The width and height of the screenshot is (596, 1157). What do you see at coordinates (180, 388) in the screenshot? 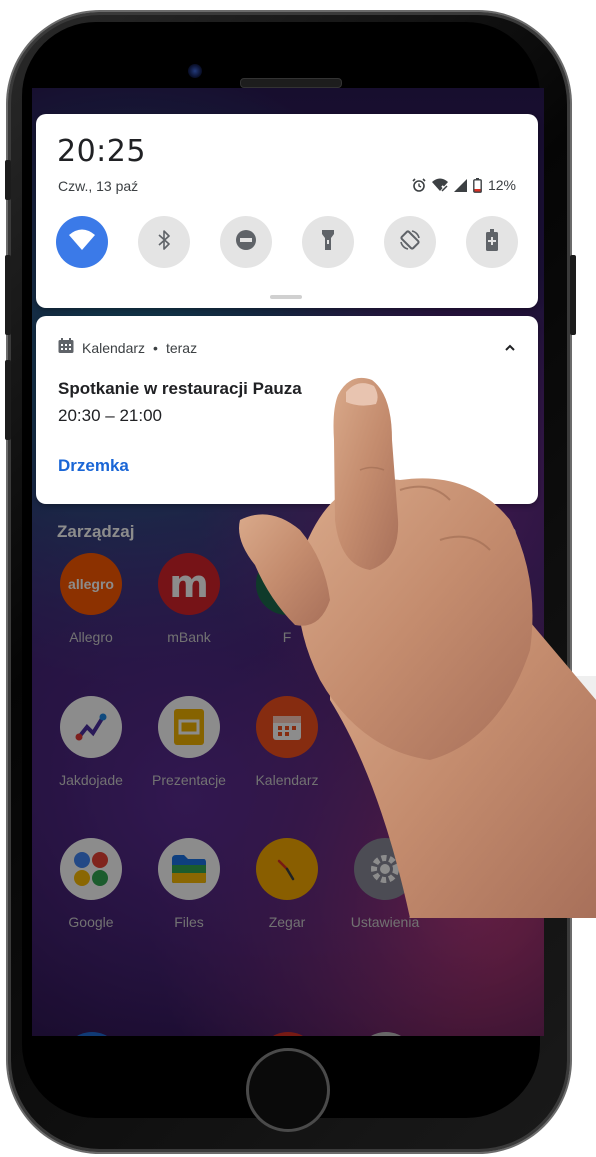
I see `notification-title: Spotkanie w restauracji Pauza` at bounding box center [180, 388].